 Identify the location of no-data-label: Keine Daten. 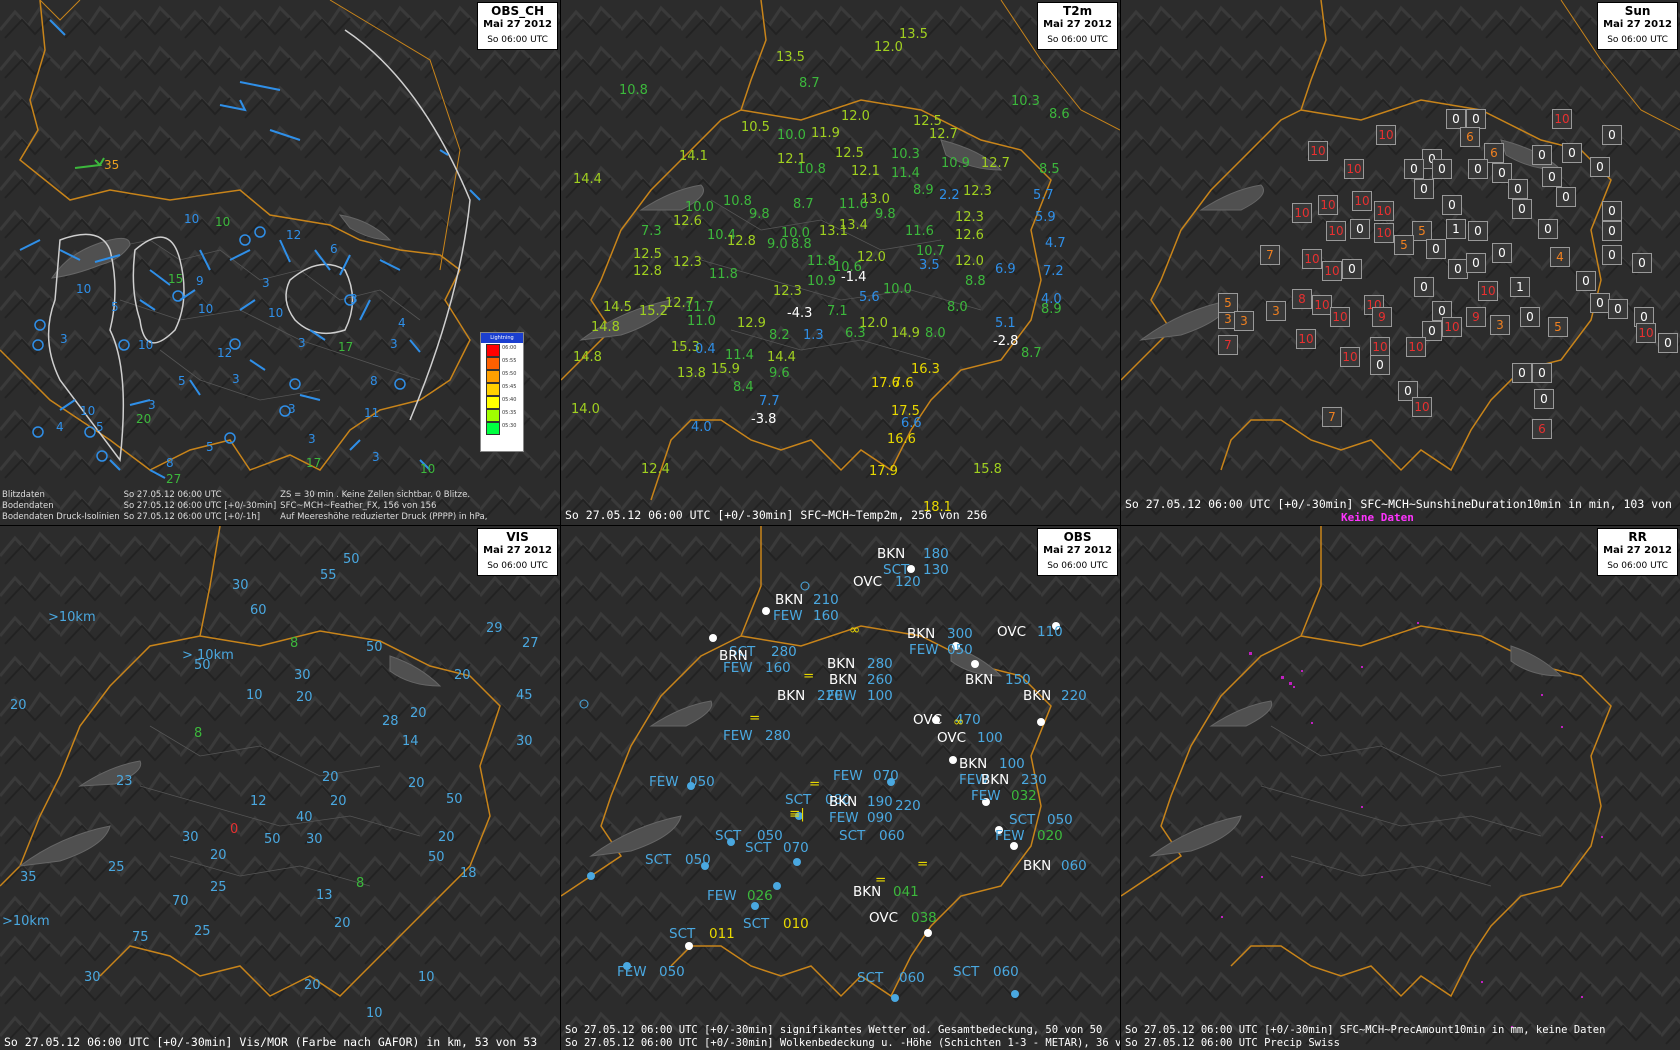
(1377, 517).